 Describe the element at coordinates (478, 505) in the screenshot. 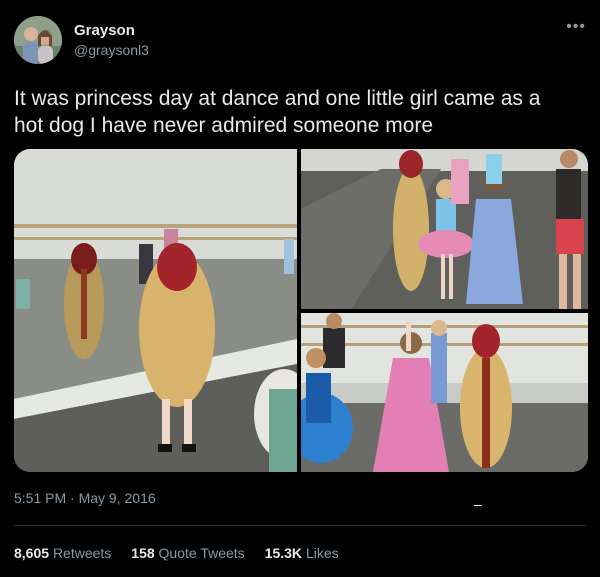

I see `stray-dash` at that location.